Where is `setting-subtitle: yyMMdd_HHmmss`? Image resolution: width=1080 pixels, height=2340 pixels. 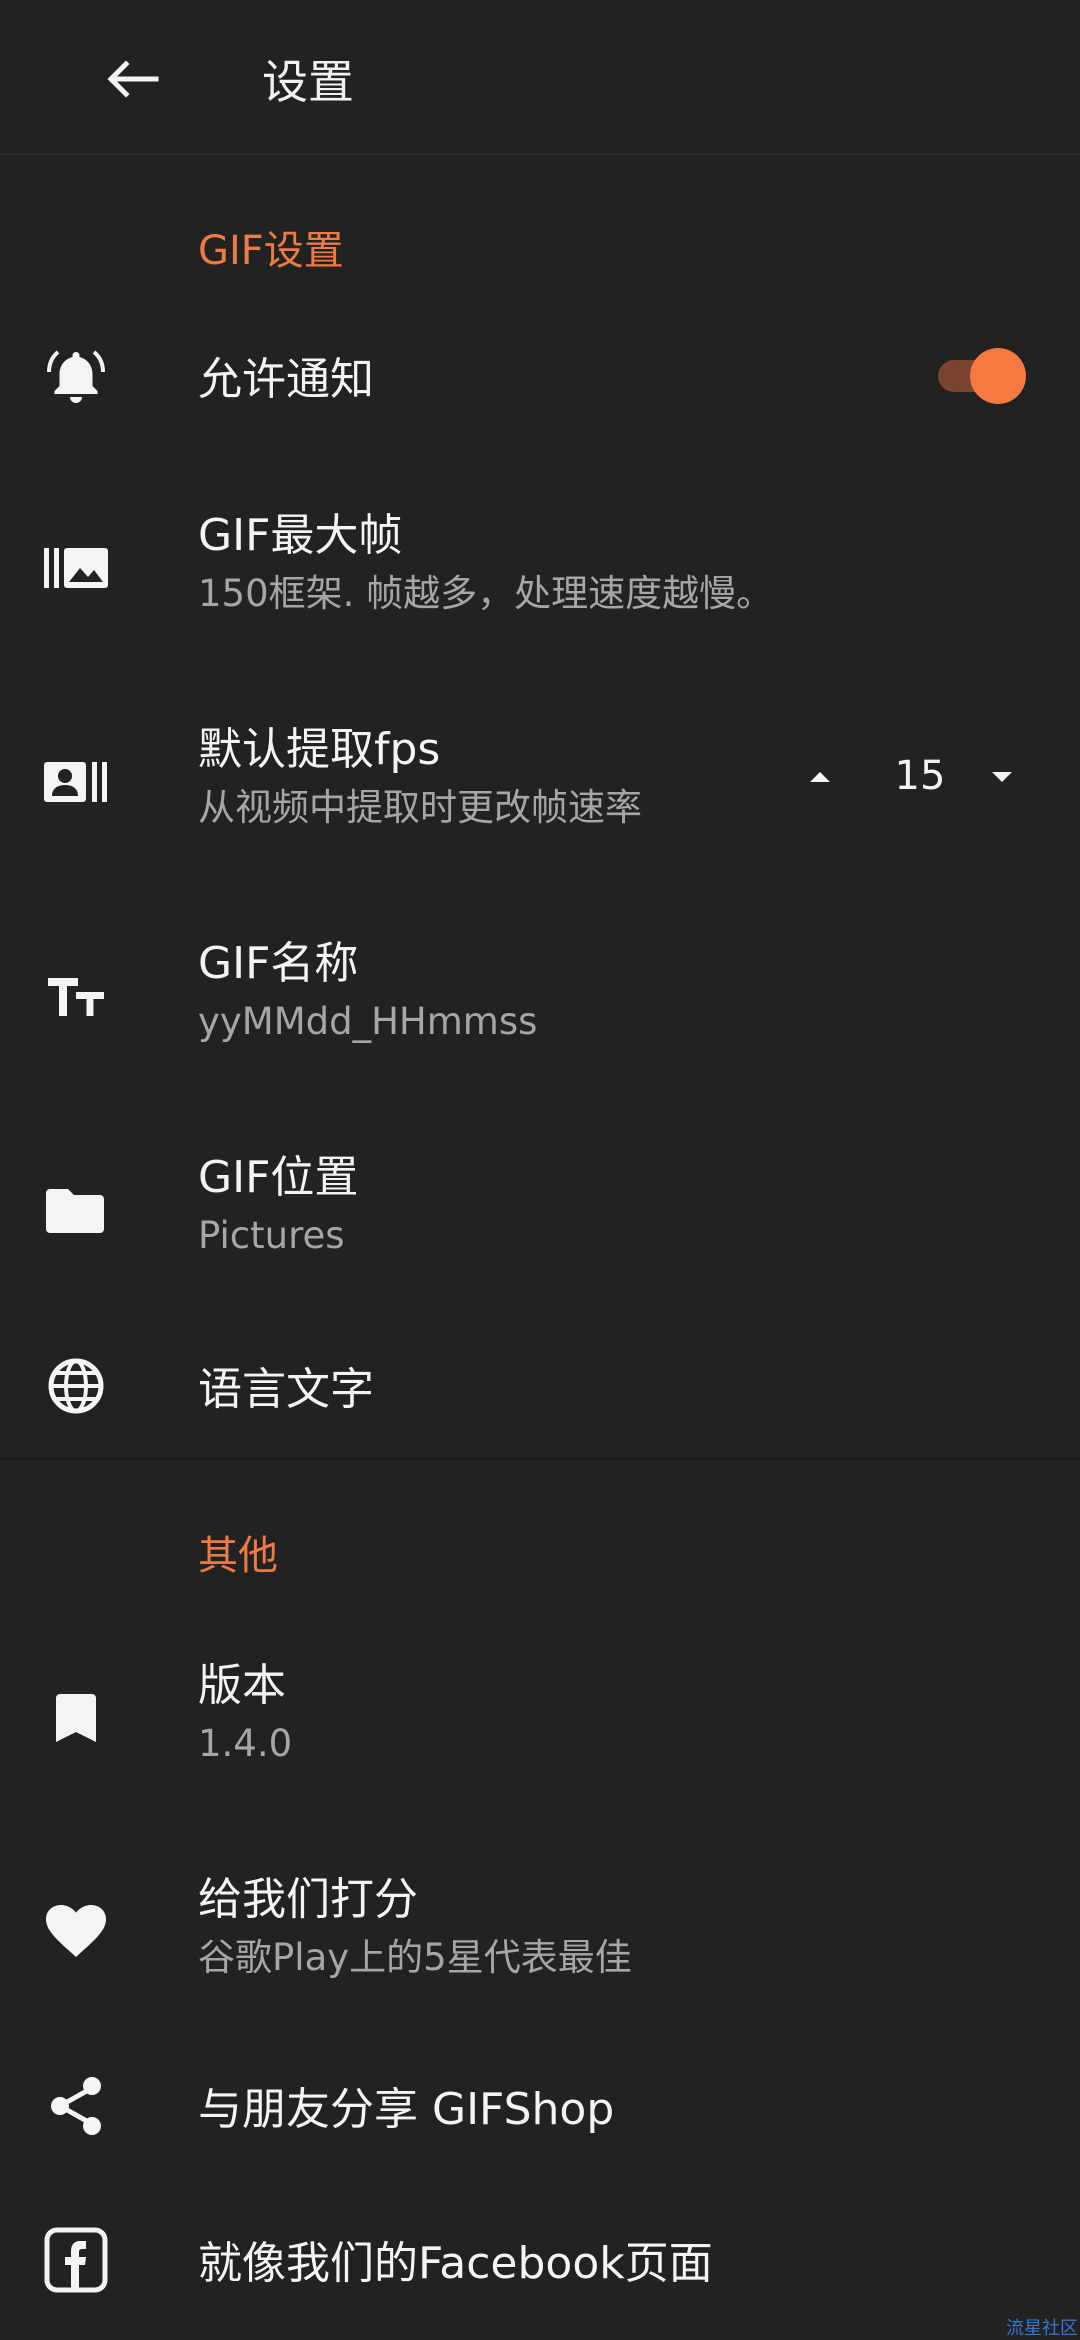
setting-subtitle: yyMMdd_HHmmss is located at coordinates (368, 1021).